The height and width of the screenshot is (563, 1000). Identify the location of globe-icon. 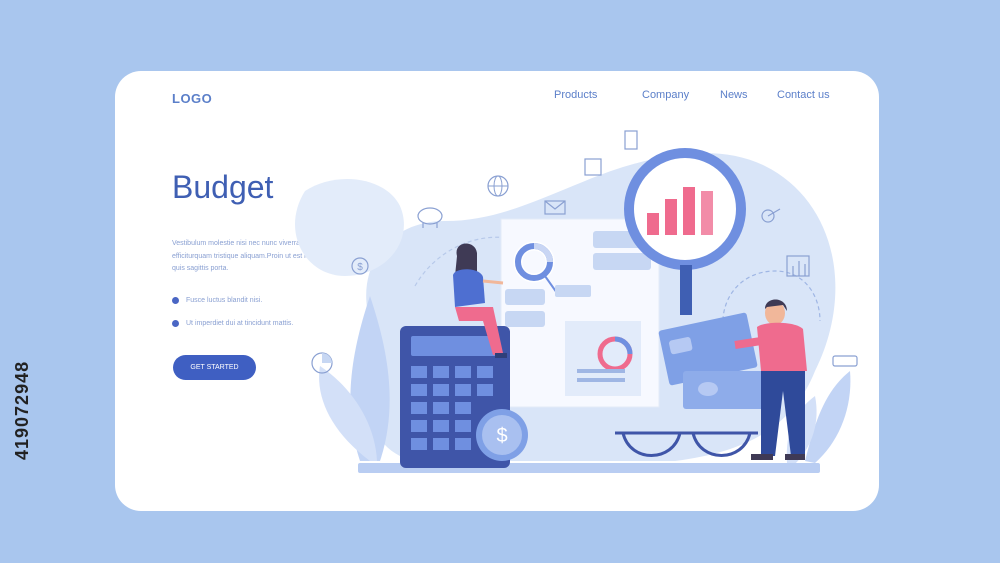
(498, 186).